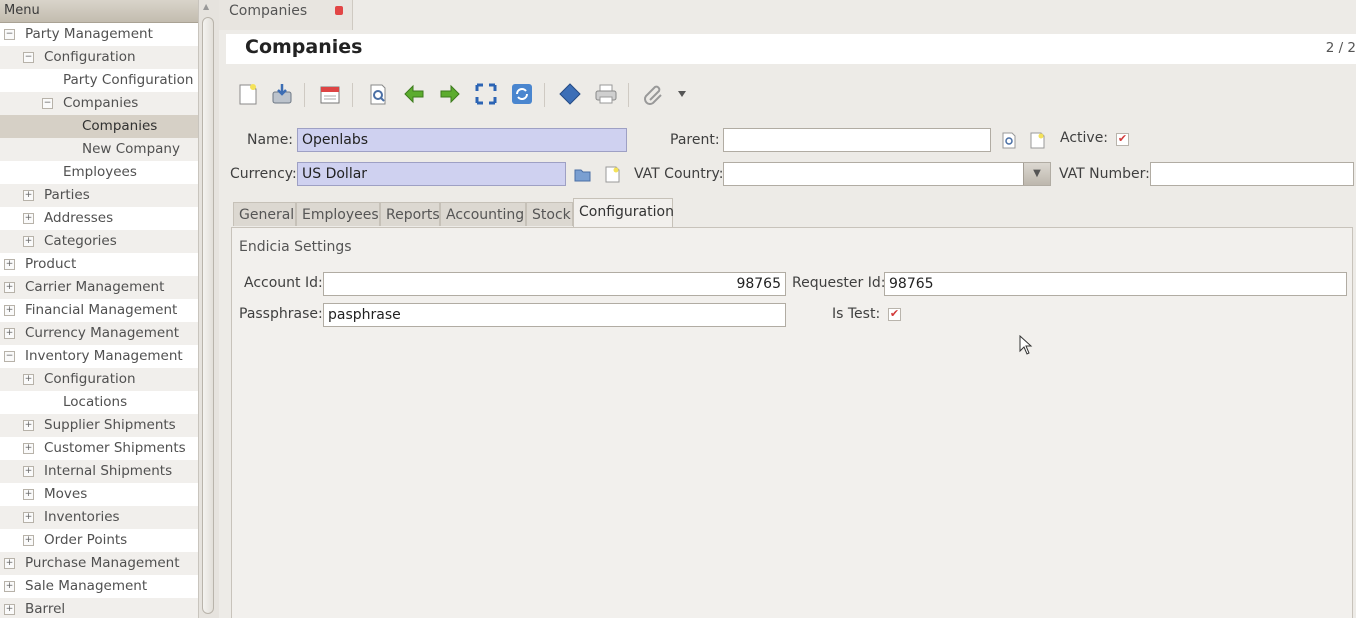 The height and width of the screenshot is (618, 1356). What do you see at coordinates (606, 94) in the screenshot?
I see `print-icon` at bounding box center [606, 94].